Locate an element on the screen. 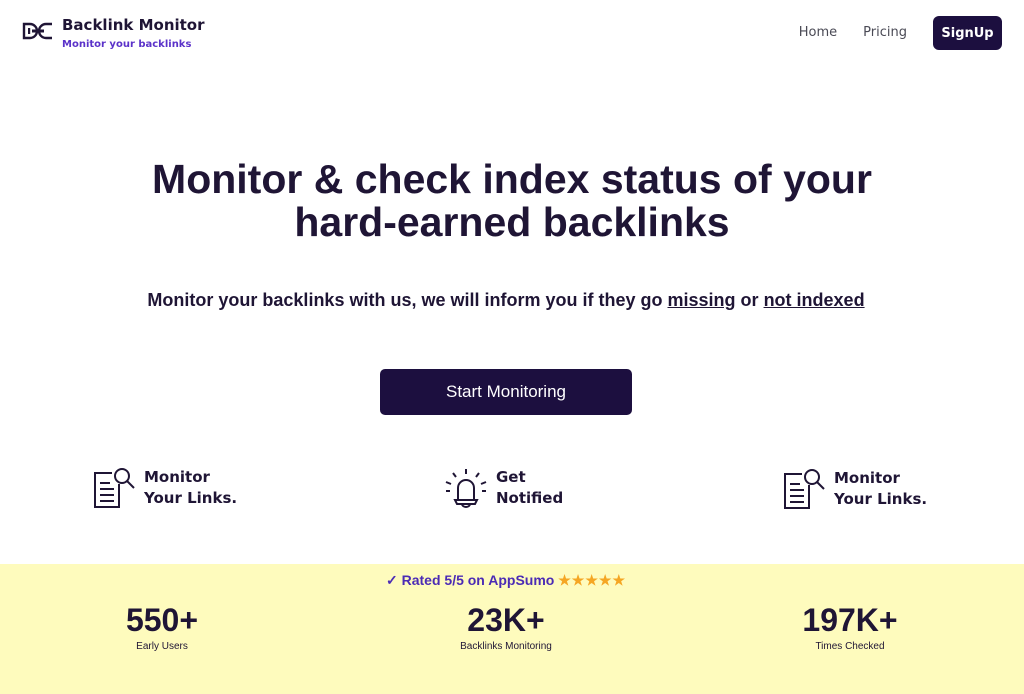 This screenshot has width=1024, height=694. stat-label: Early Users is located at coordinates (162, 646).